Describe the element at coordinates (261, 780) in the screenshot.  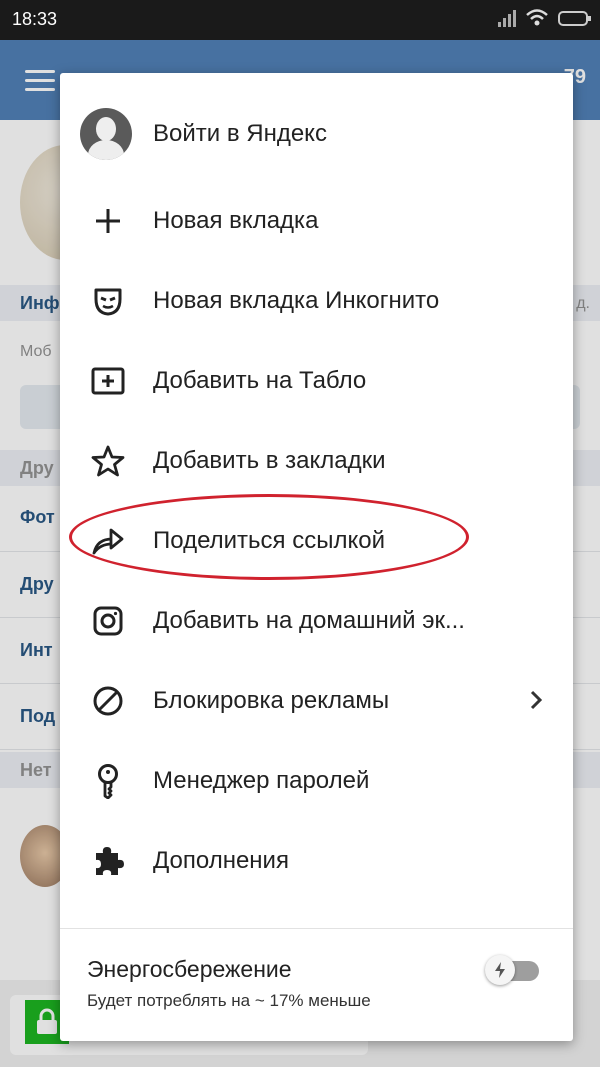
I see `menu-item-label: Менеджер паролей` at that location.